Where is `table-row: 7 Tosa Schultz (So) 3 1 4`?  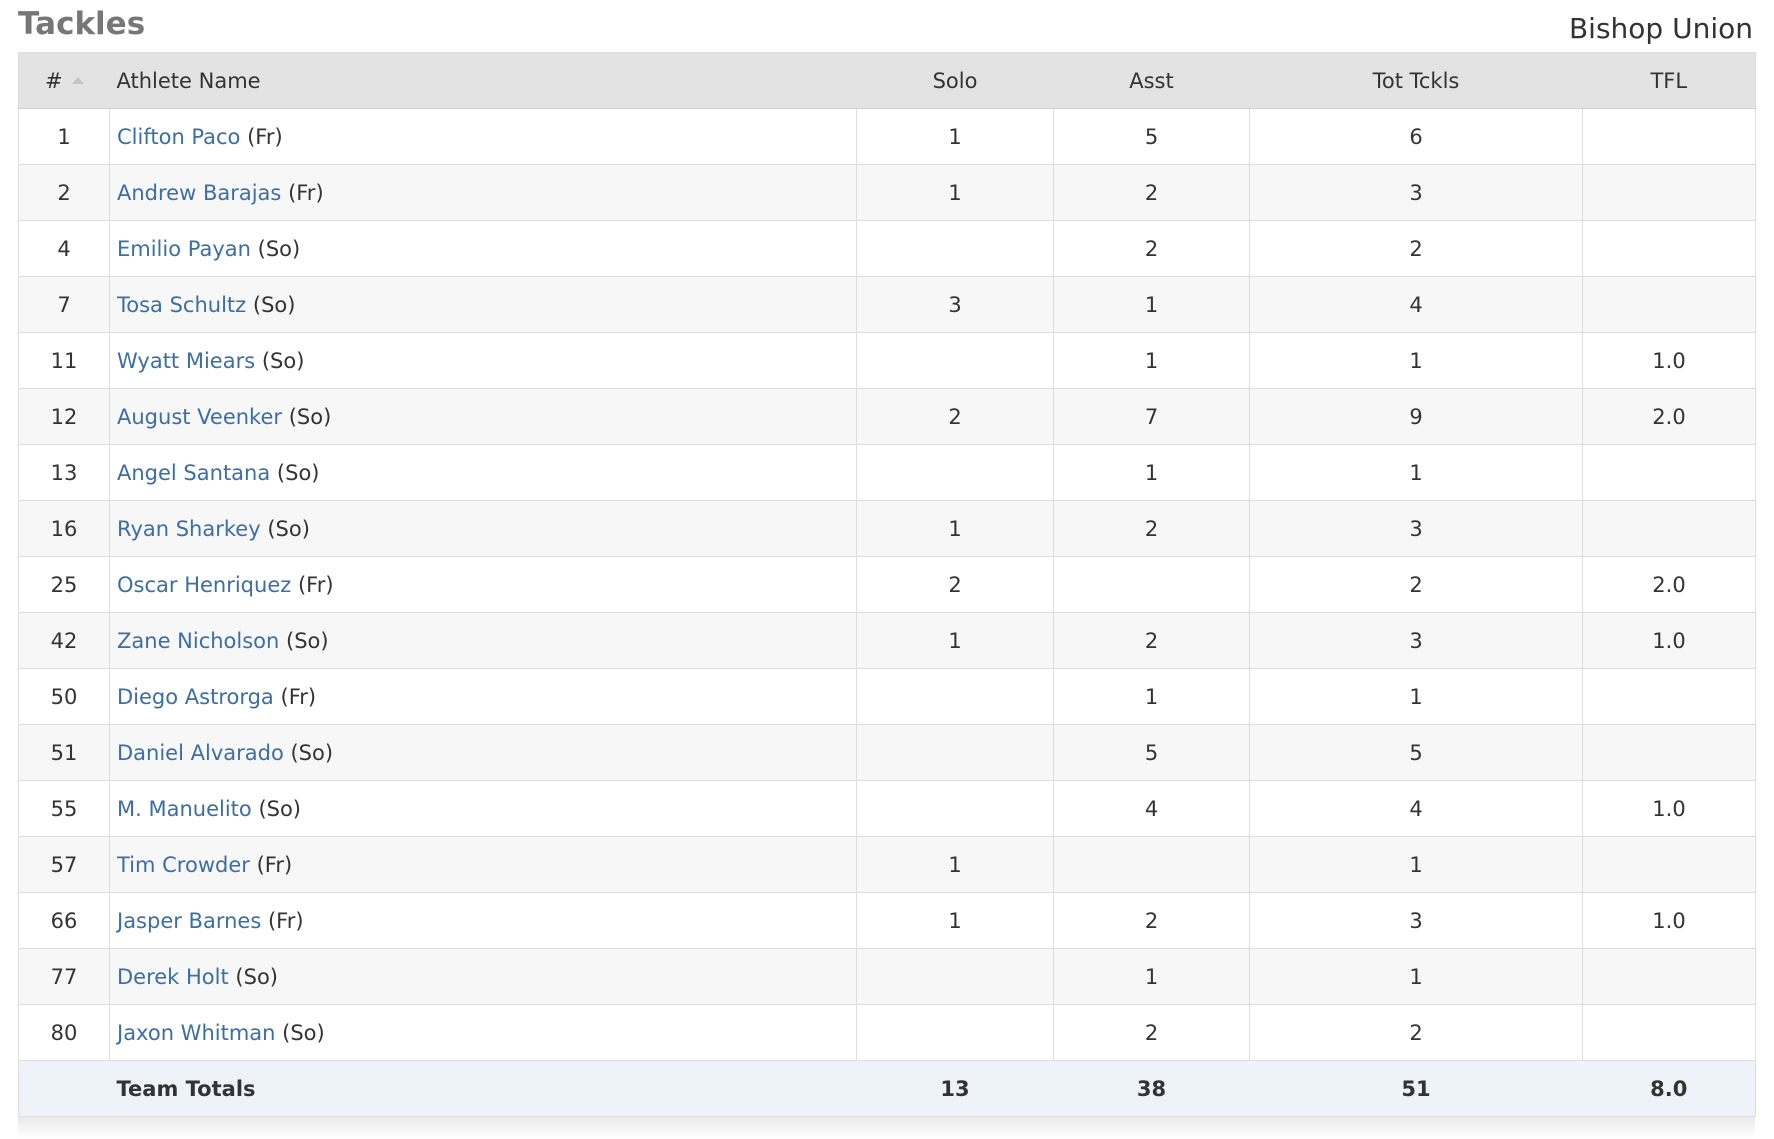
table-row: 7 Tosa Schultz (So) 3 1 4 is located at coordinates (887, 304).